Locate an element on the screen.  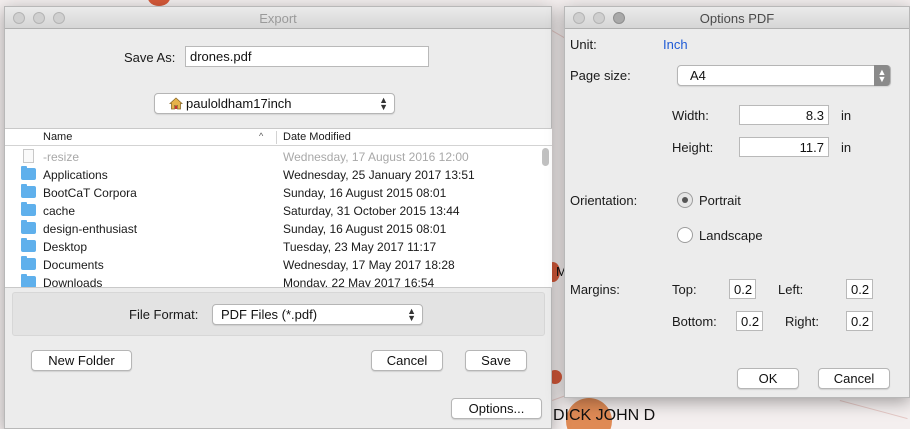
bottom-margin-label: Bottom: is located at coordinates (694, 321).